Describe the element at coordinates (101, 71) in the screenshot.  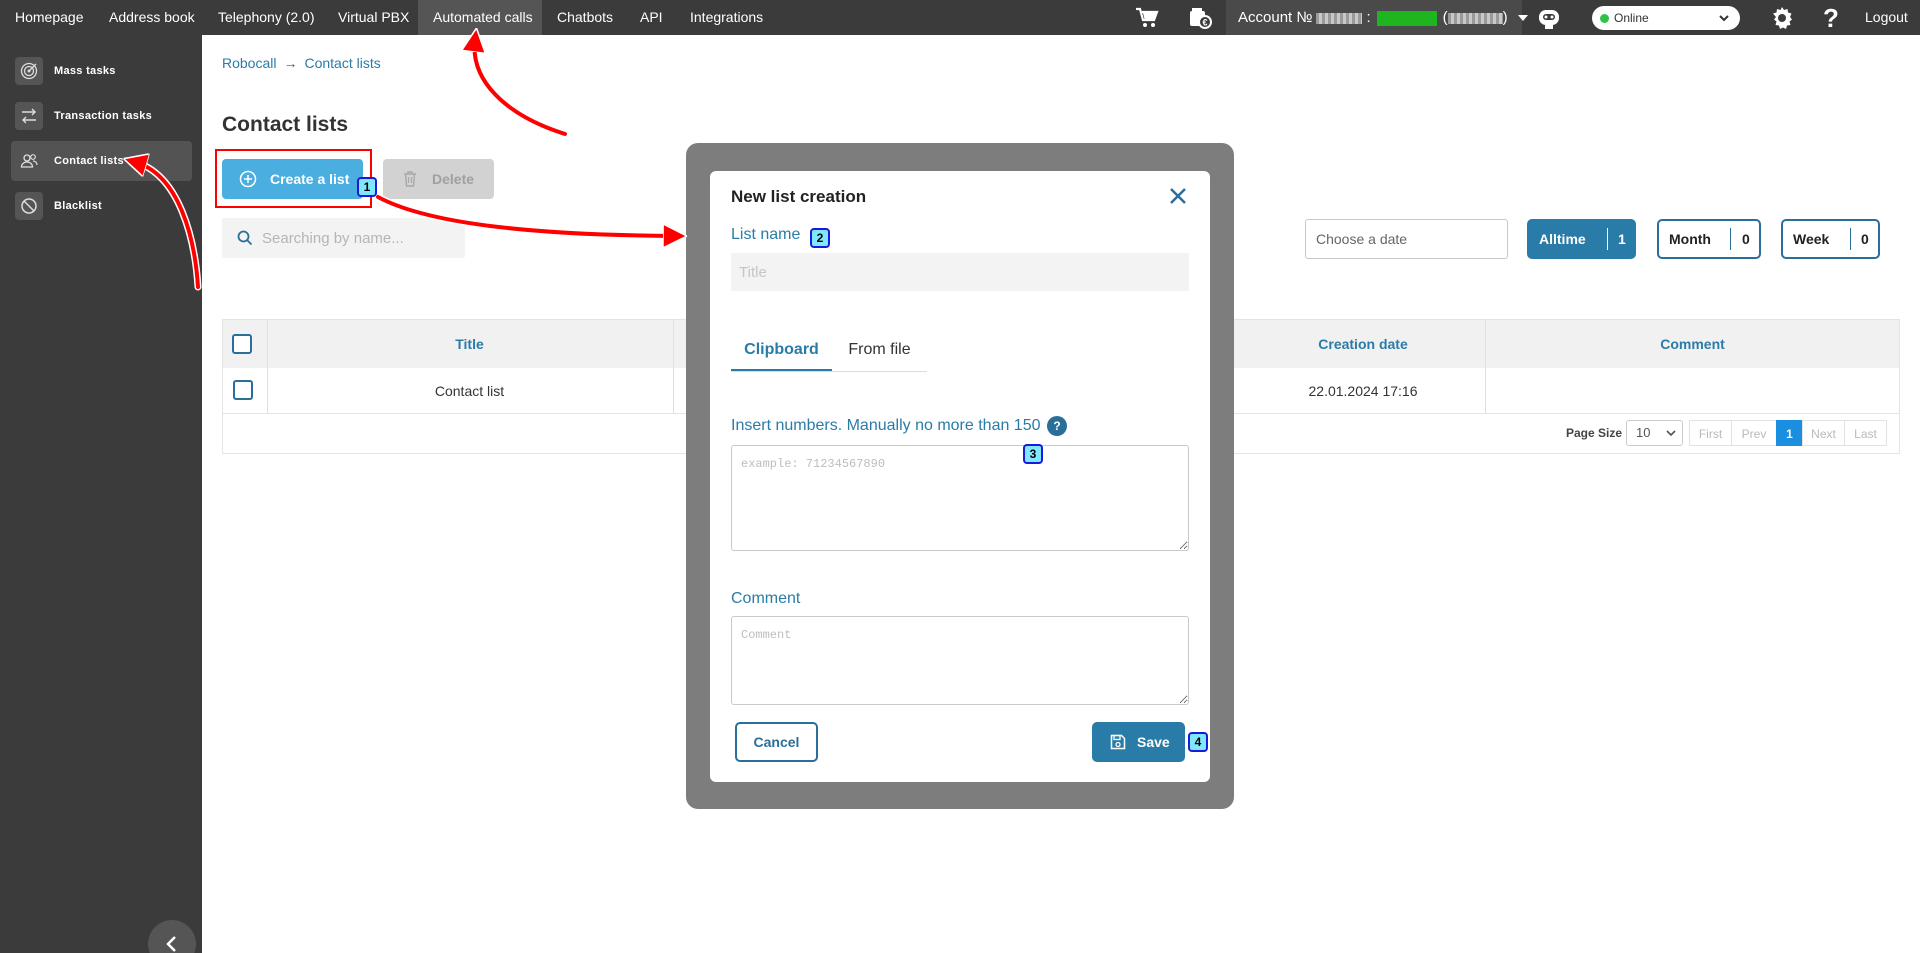
I see `sidebar-item-mass-tasks: Mass tasks` at that location.